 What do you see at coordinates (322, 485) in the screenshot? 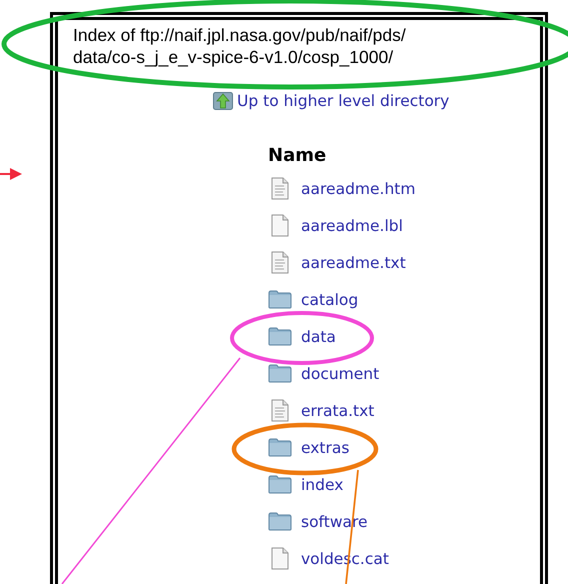
I see `directory-entry-link: index` at bounding box center [322, 485].